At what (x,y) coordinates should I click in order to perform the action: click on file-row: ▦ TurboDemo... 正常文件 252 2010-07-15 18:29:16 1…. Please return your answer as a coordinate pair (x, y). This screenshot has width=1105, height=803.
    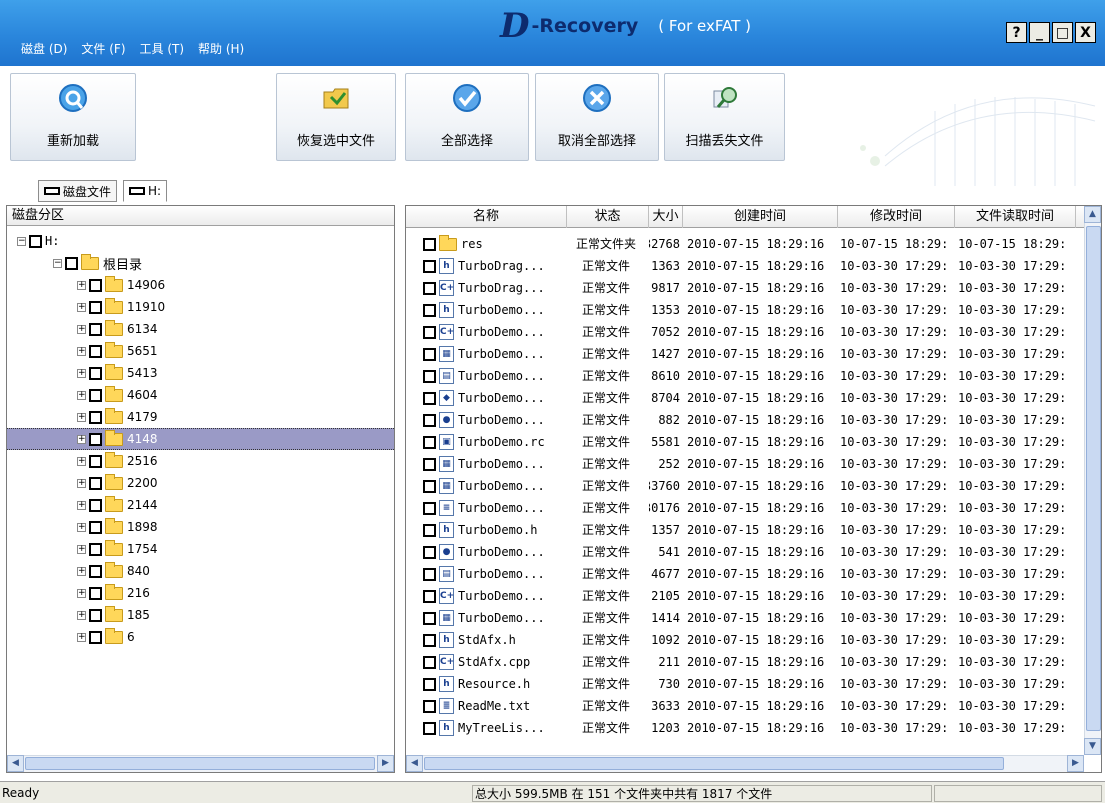
    Looking at the image, I should click on (744, 464).